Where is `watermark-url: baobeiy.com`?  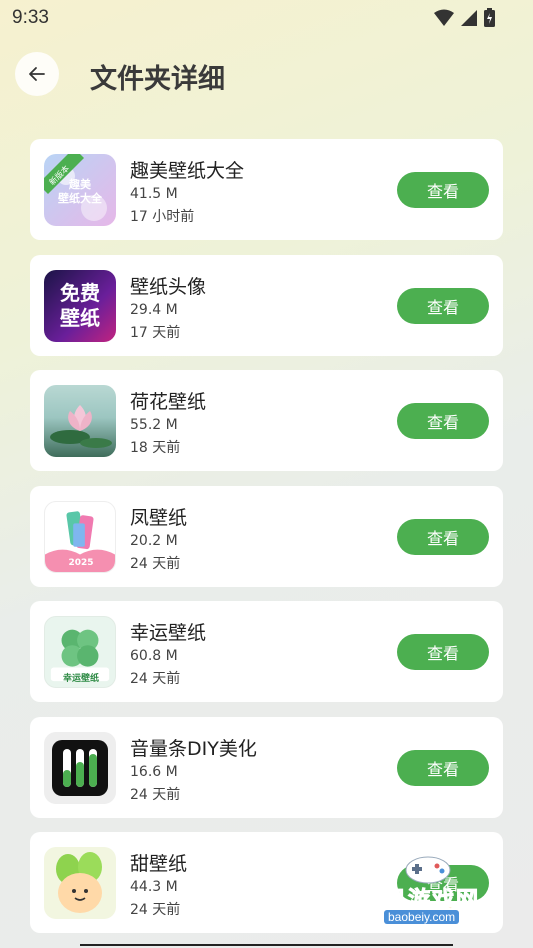
watermark-url: baobeiy.com is located at coordinates (422, 917).